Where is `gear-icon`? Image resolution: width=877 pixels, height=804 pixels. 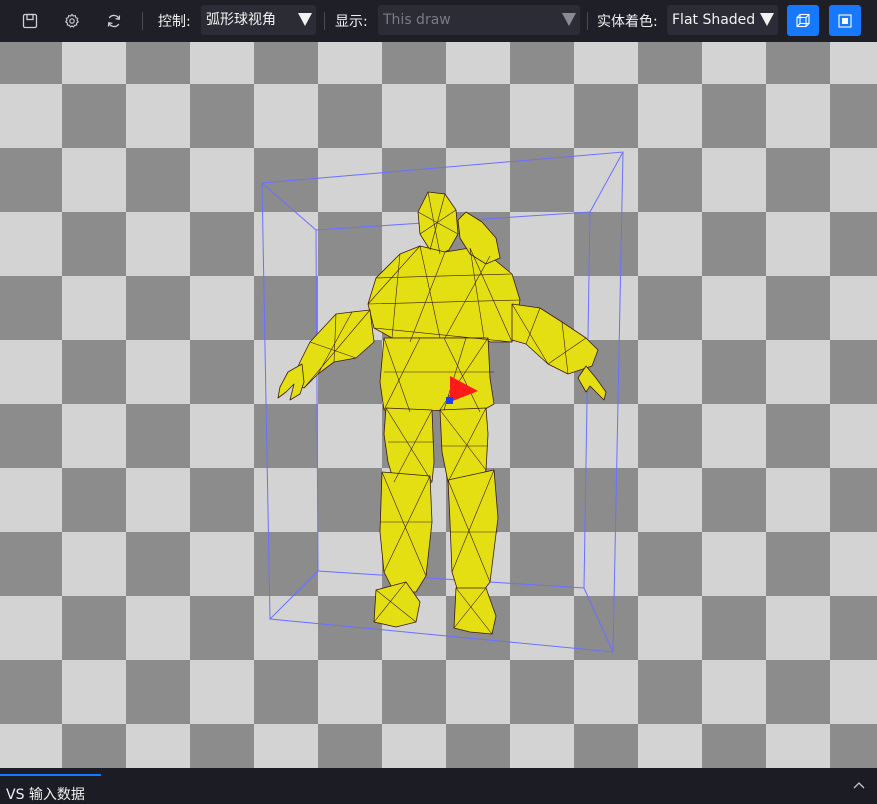 gear-icon is located at coordinates (72, 20).